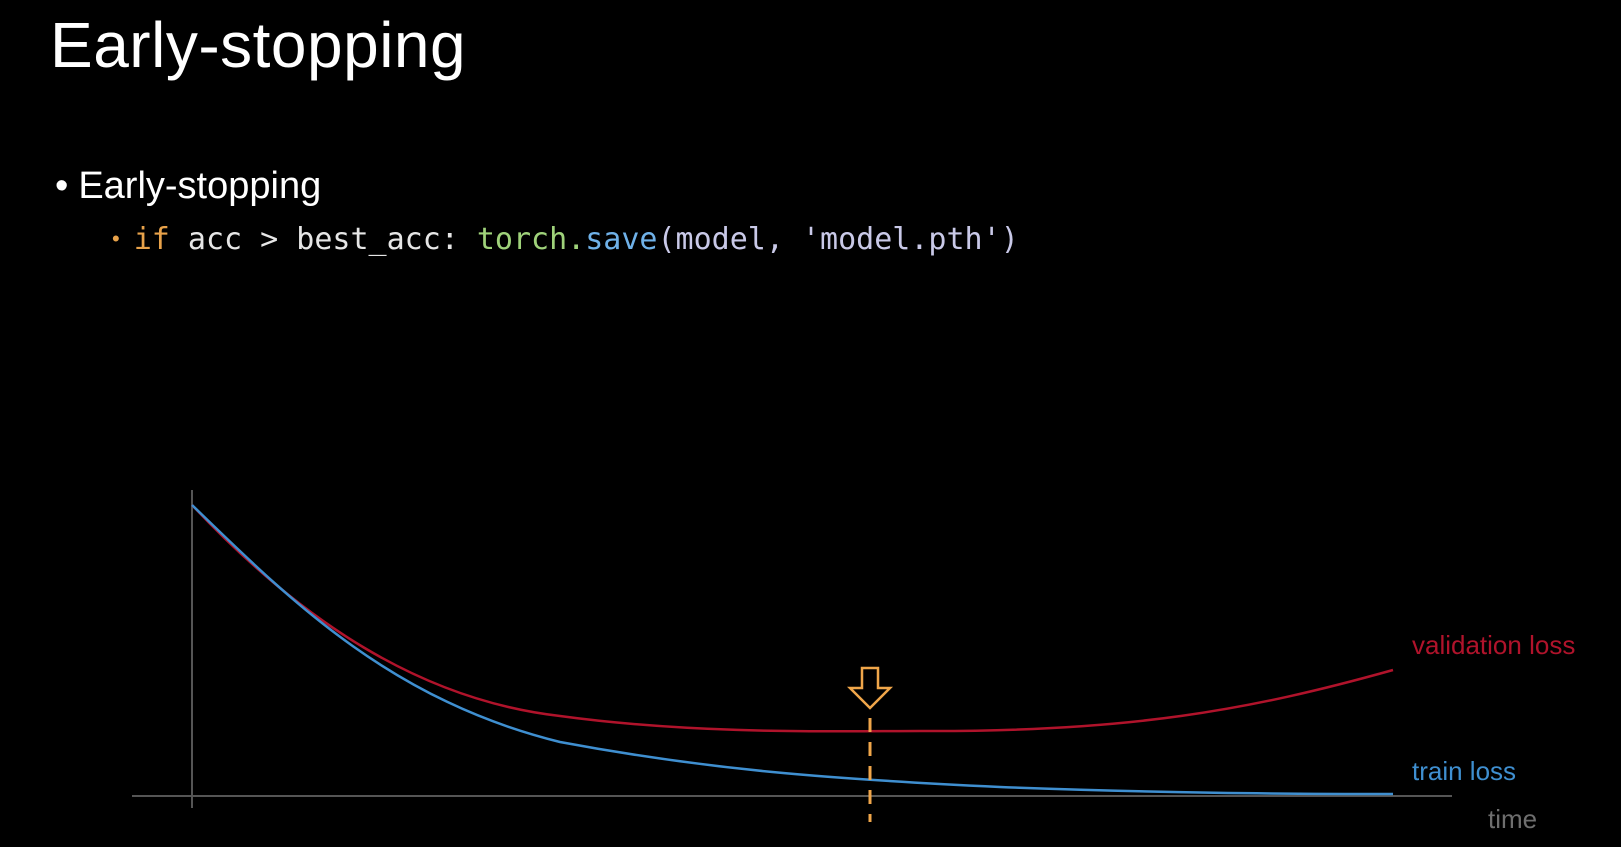 This screenshot has width=1621, height=847. Describe the element at coordinates (1493, 645) in the screenshot. I see `validation-loss-label: validation loss` at that location.